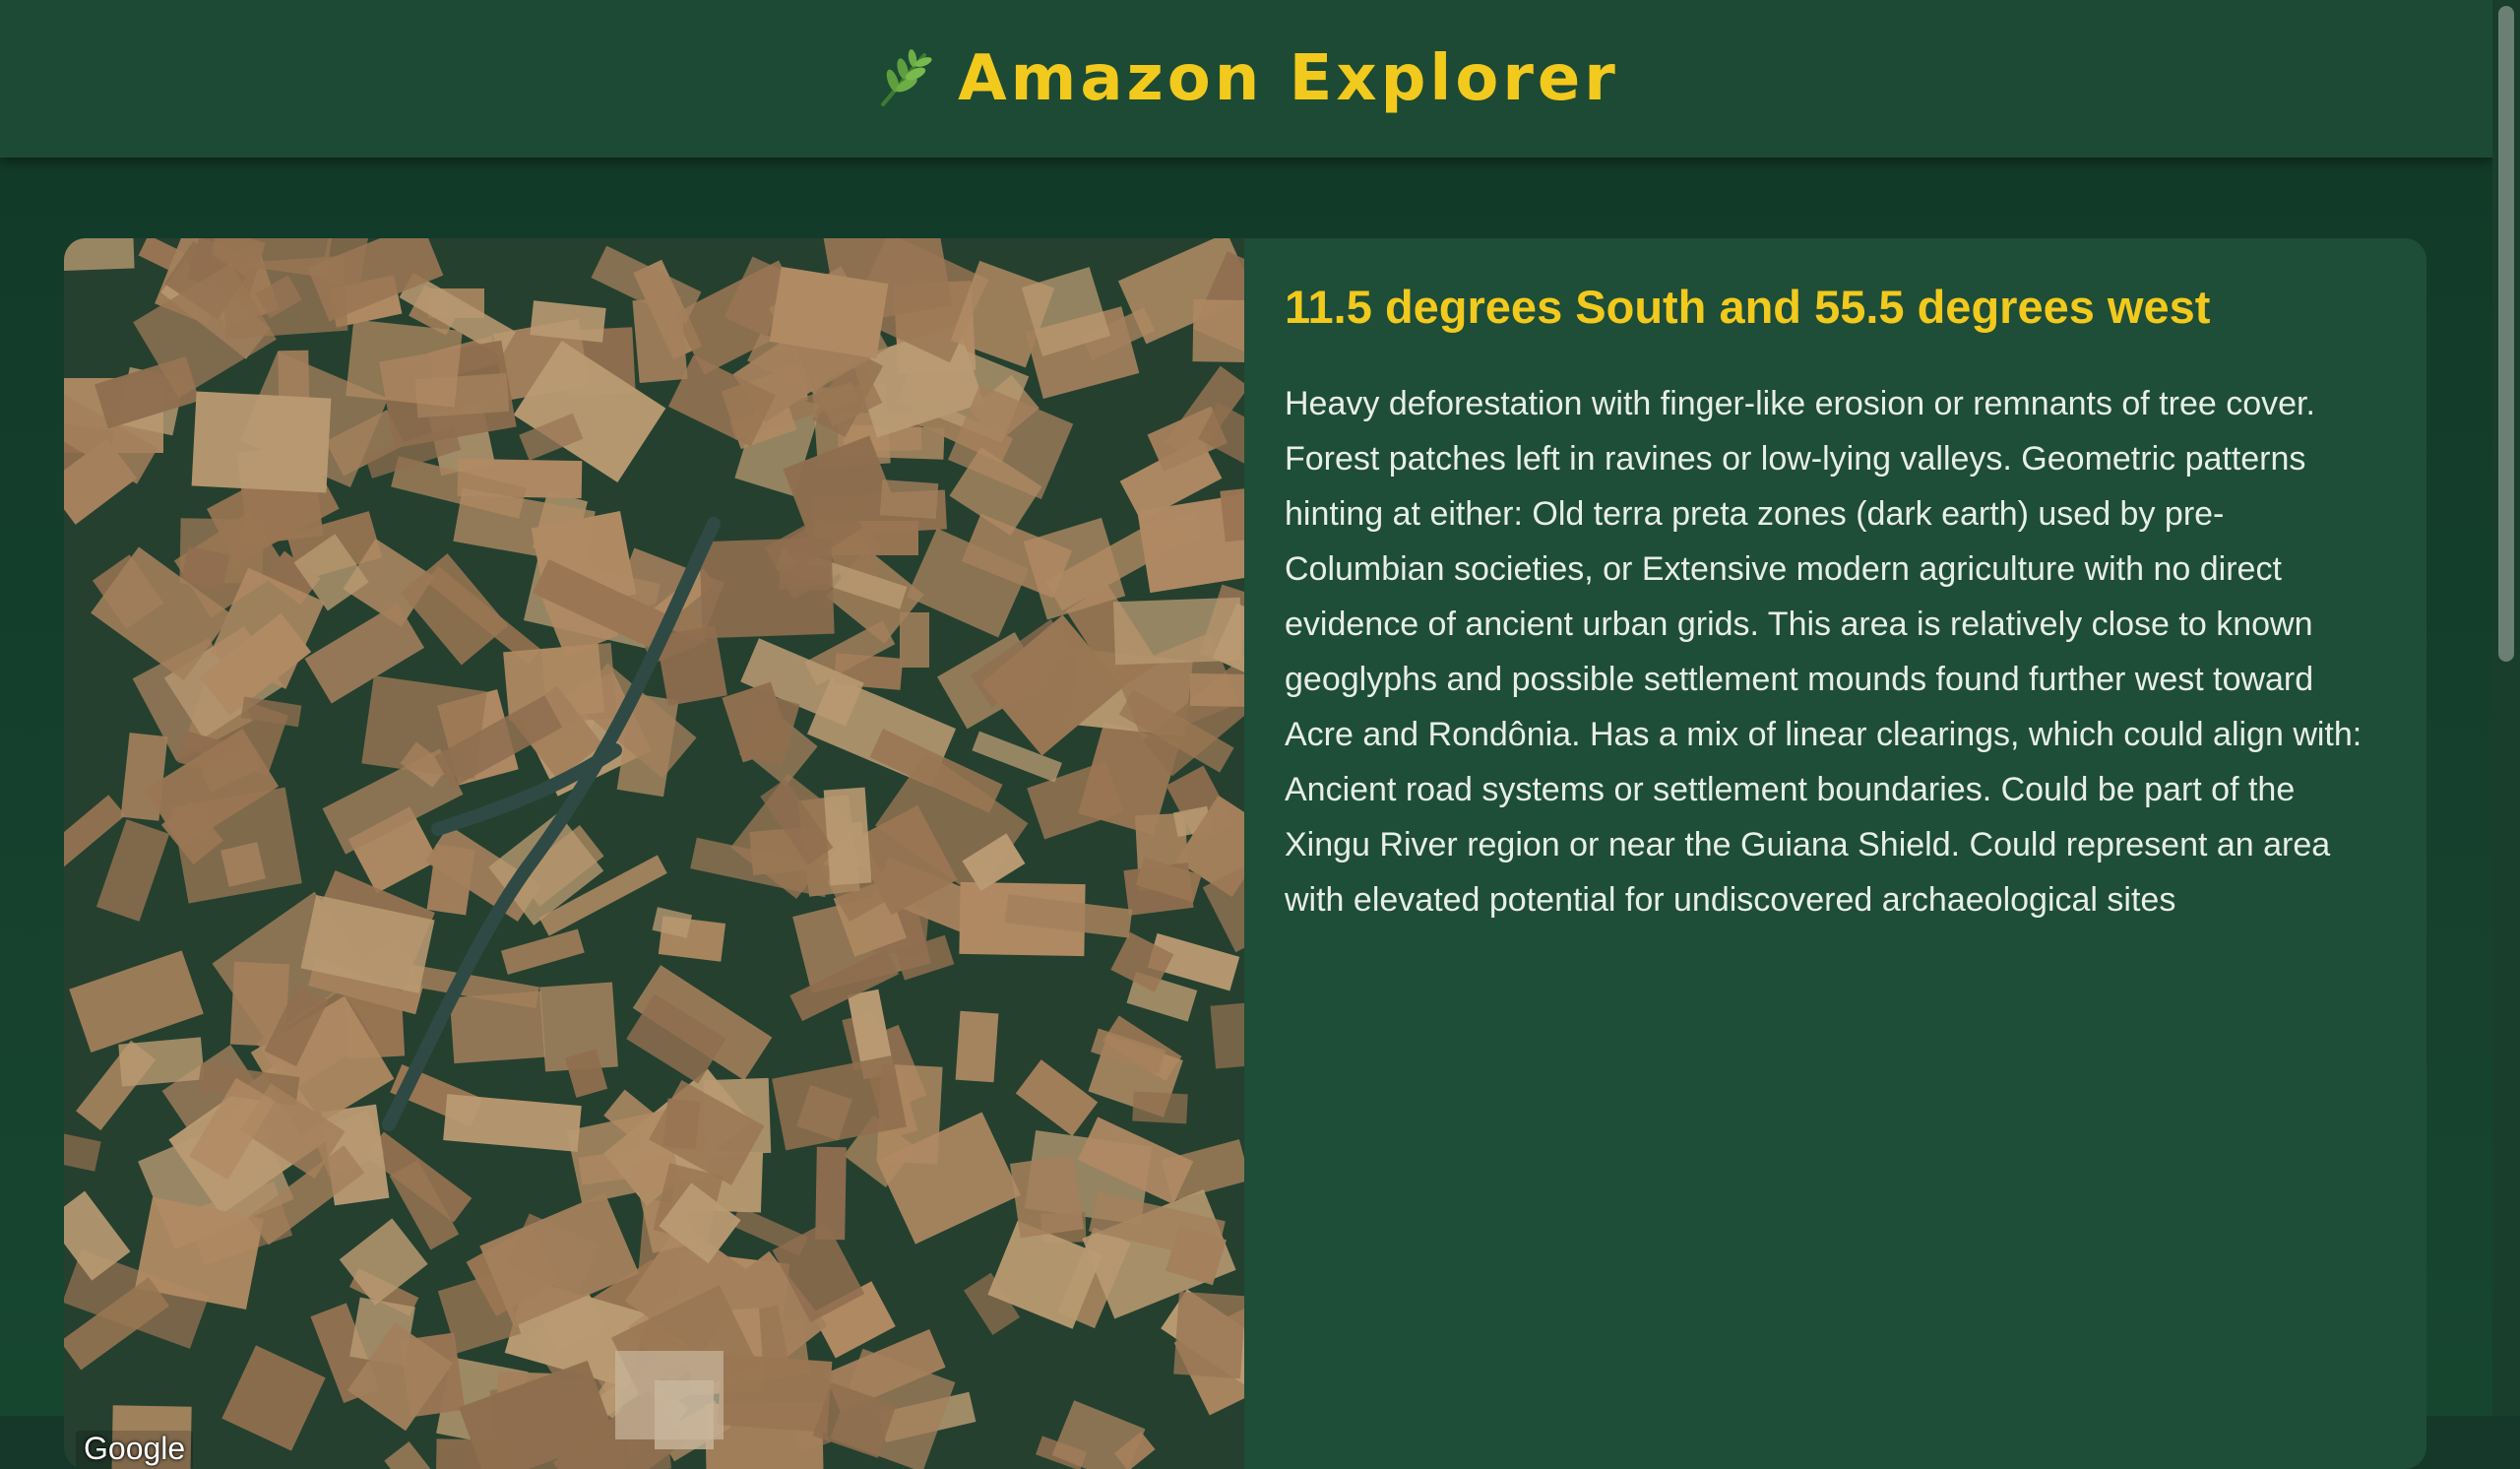  What do you see at coordinates (906, 78) in the screenshot?
I see `leaf-icon` at bounding box center [906, 78].